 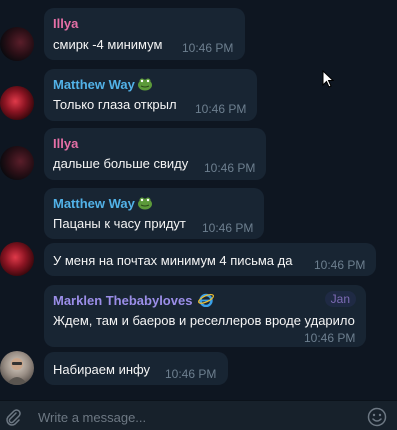 I want to click on message-text: Набираем инфу, so click(x=102, y=369).